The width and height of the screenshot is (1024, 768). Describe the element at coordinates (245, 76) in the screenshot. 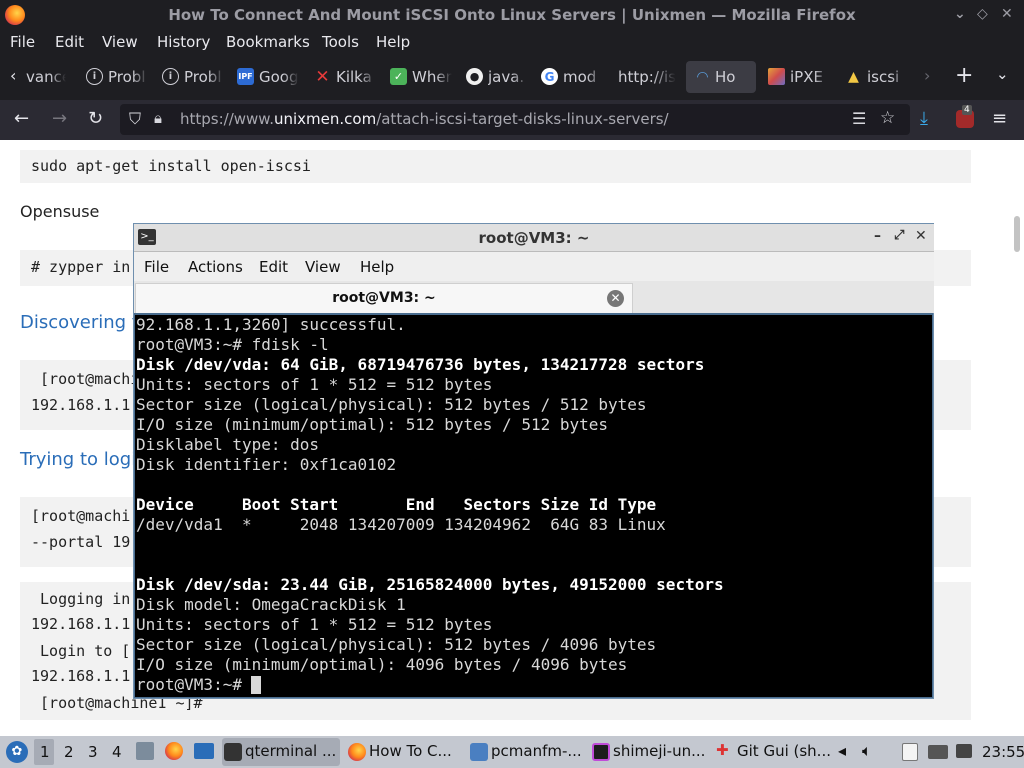

I see `ipfs-icon: IPF` at that location.